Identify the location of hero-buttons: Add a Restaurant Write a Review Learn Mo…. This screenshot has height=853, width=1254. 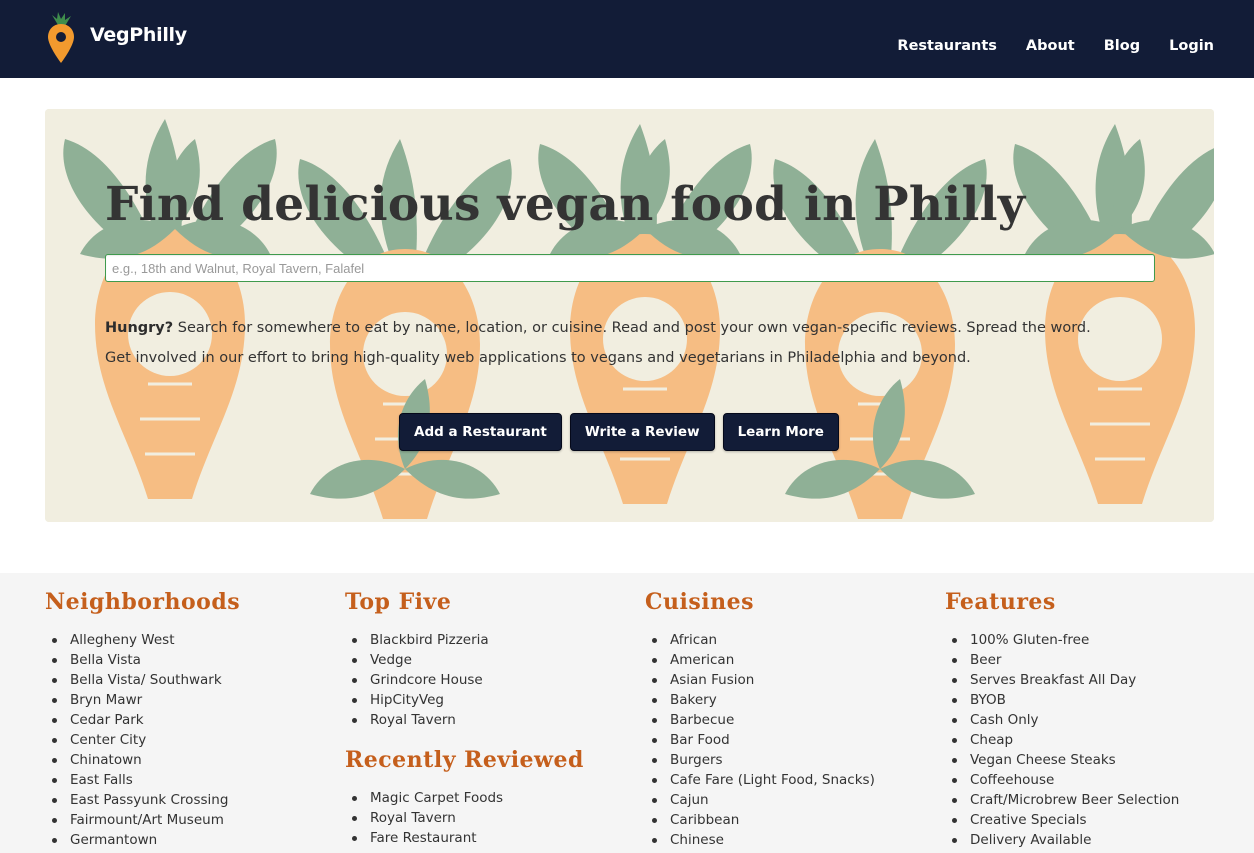
(623, 432).